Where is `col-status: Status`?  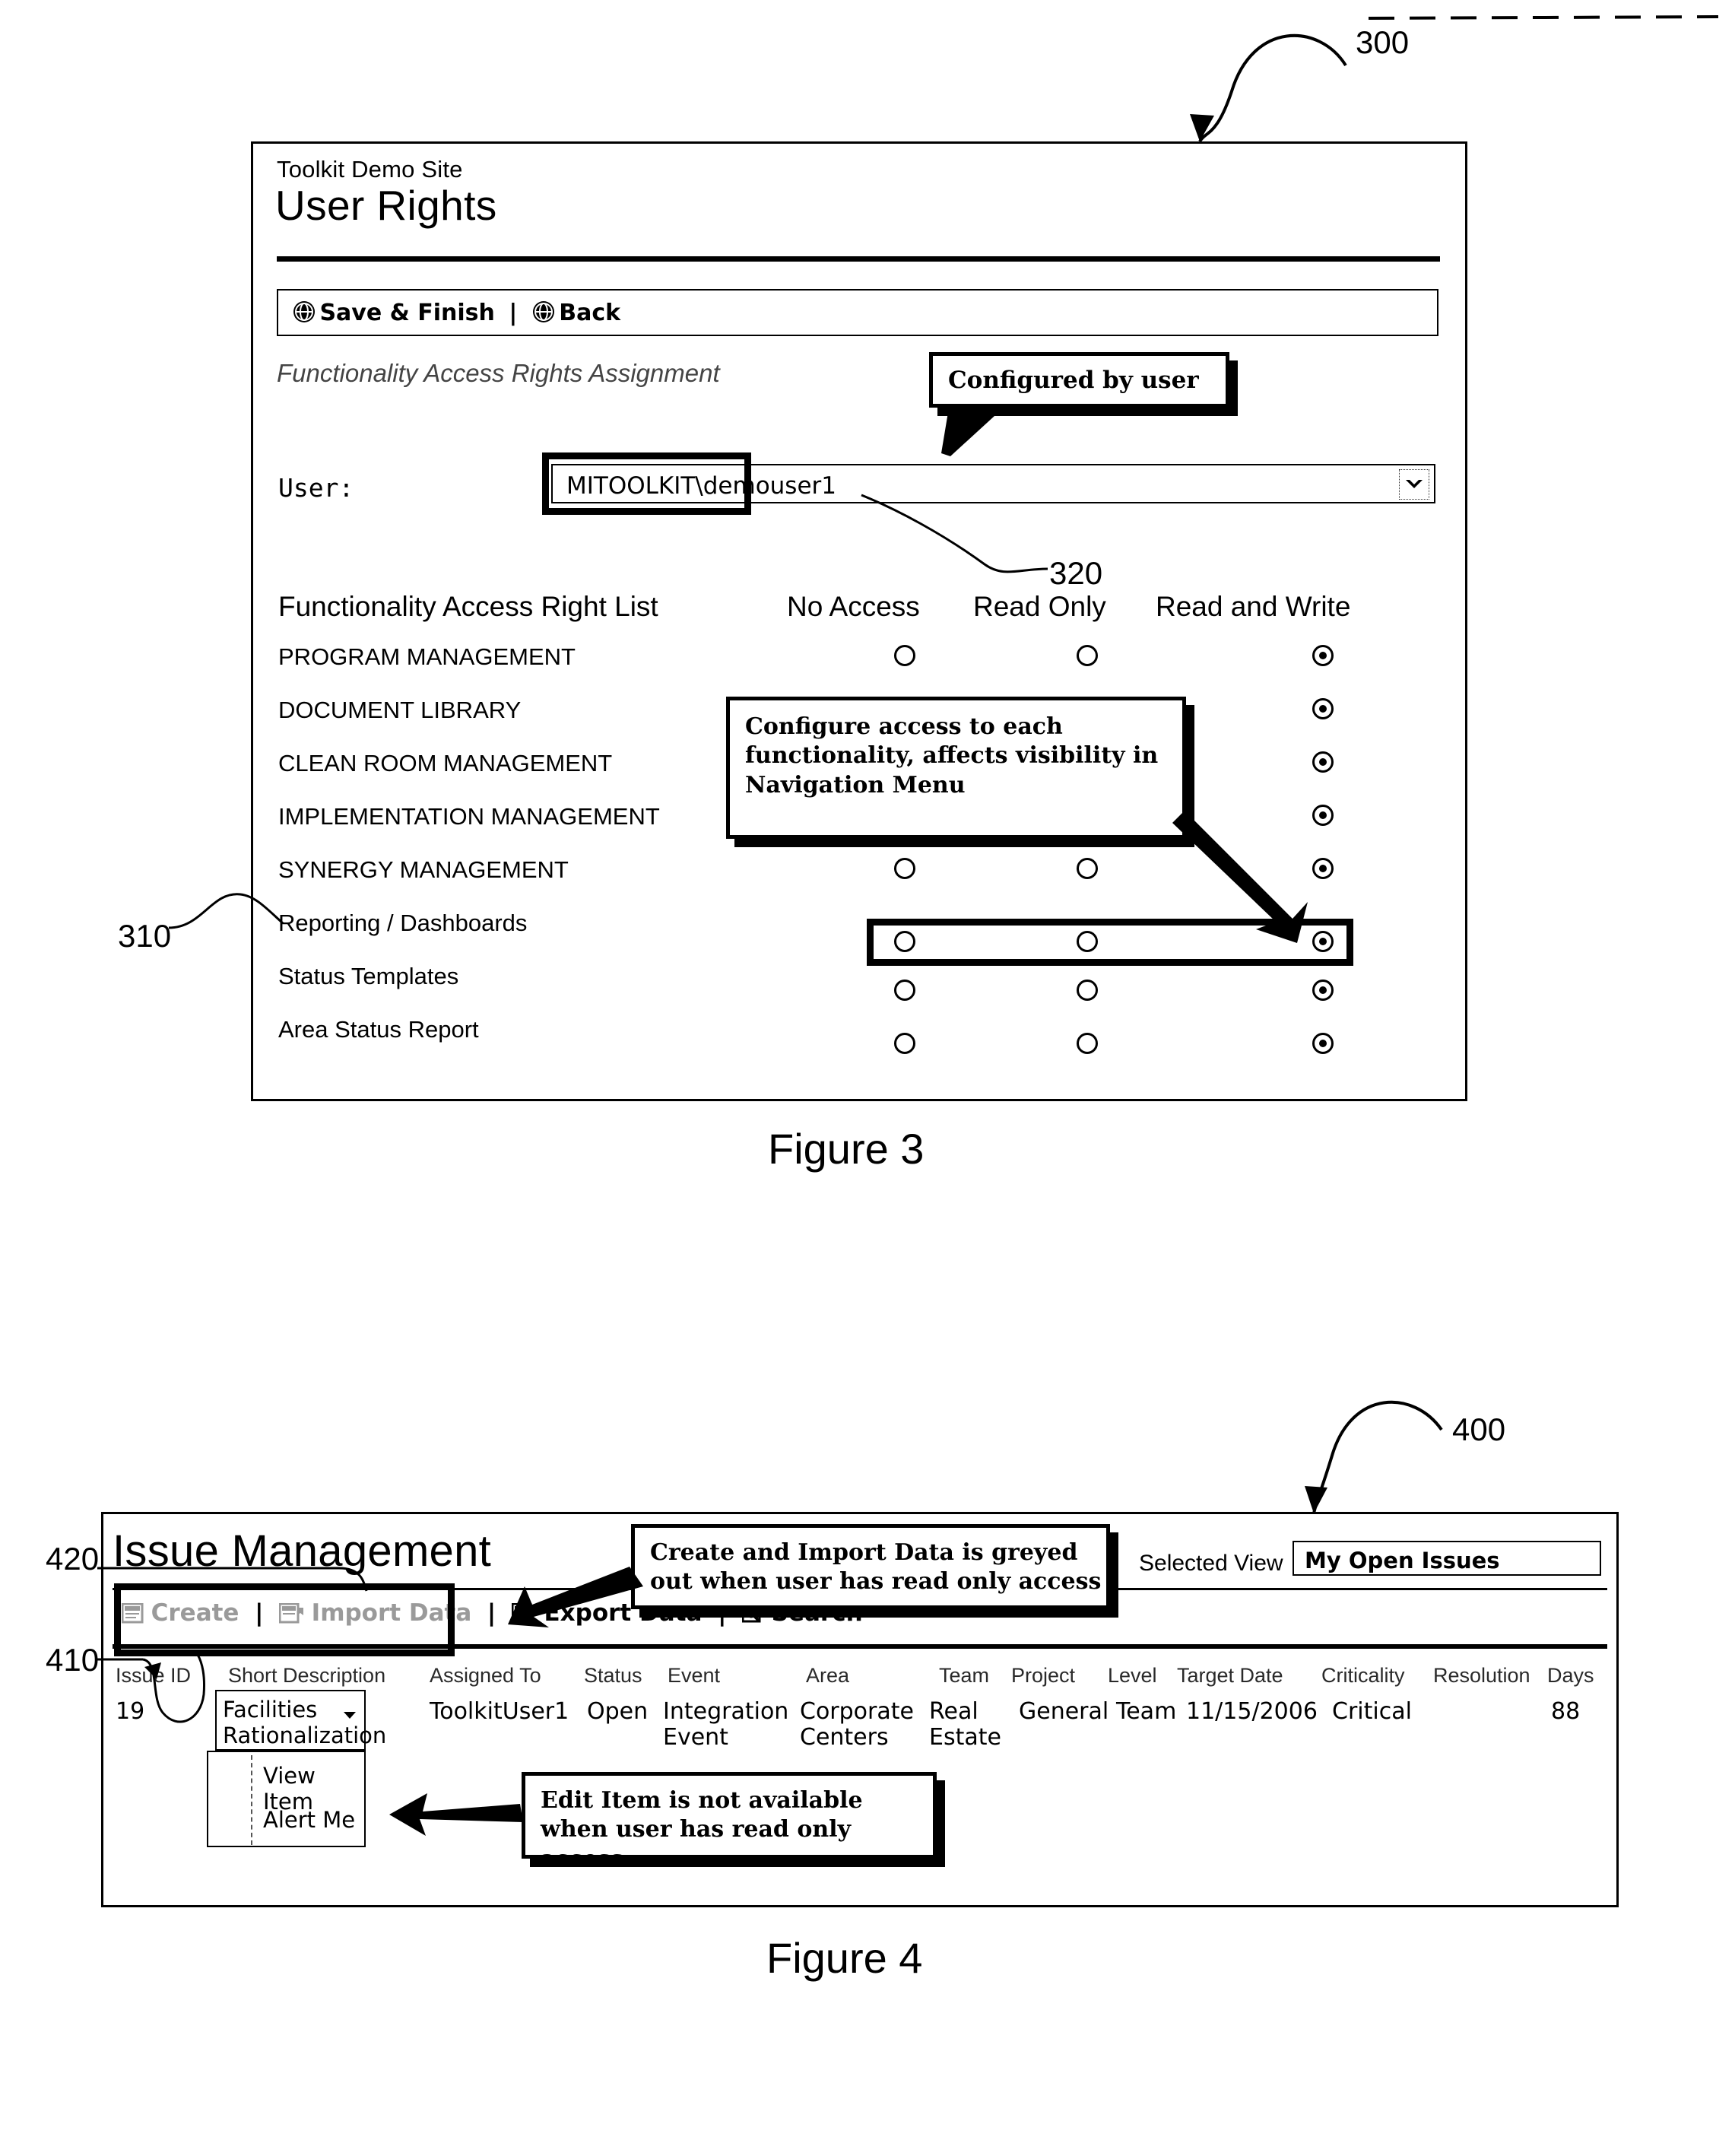
col-status: Status is located at coordinates (613, 1675).